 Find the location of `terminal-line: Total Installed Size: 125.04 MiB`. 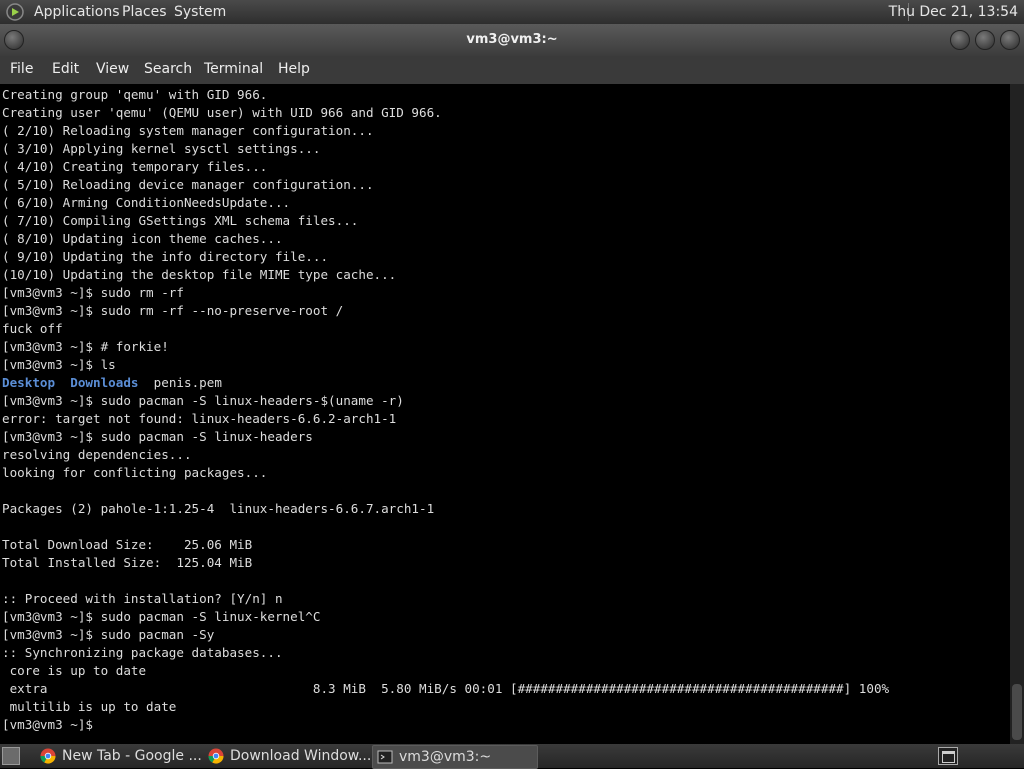

terminal-line: Total Installed Size: 125.04 MiB is located at coordinates (127, 562).